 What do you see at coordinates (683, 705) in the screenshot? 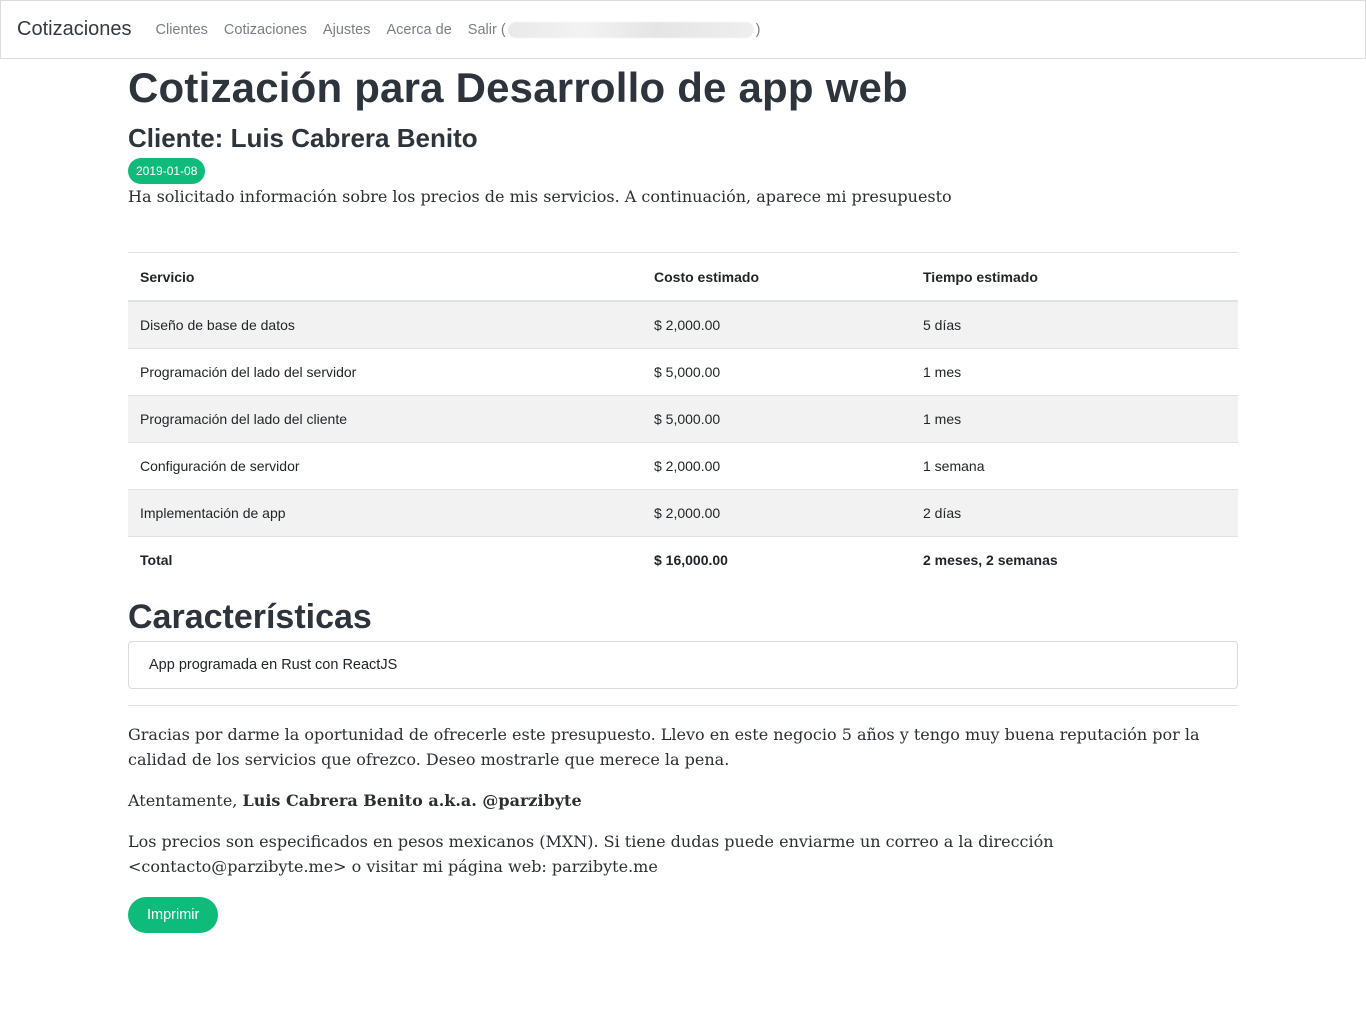
I see `divider` at bounding box center [683, 705].